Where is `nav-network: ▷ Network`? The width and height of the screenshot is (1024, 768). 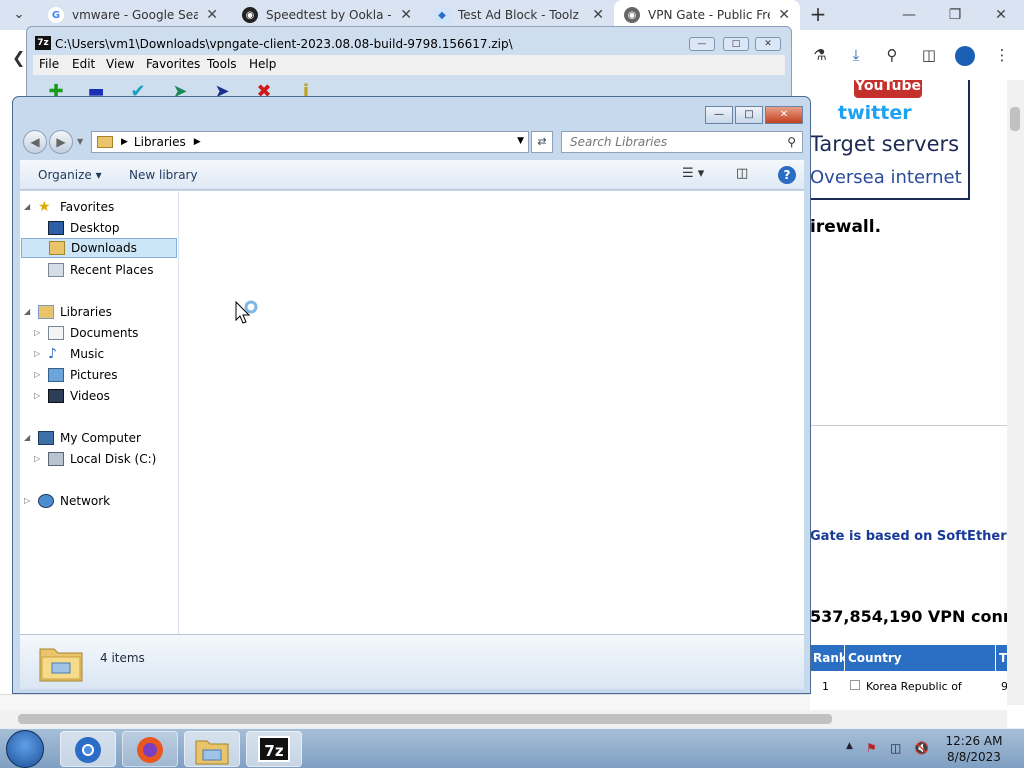 nav-network: ▷ Network is located at coordinates (67, 501).